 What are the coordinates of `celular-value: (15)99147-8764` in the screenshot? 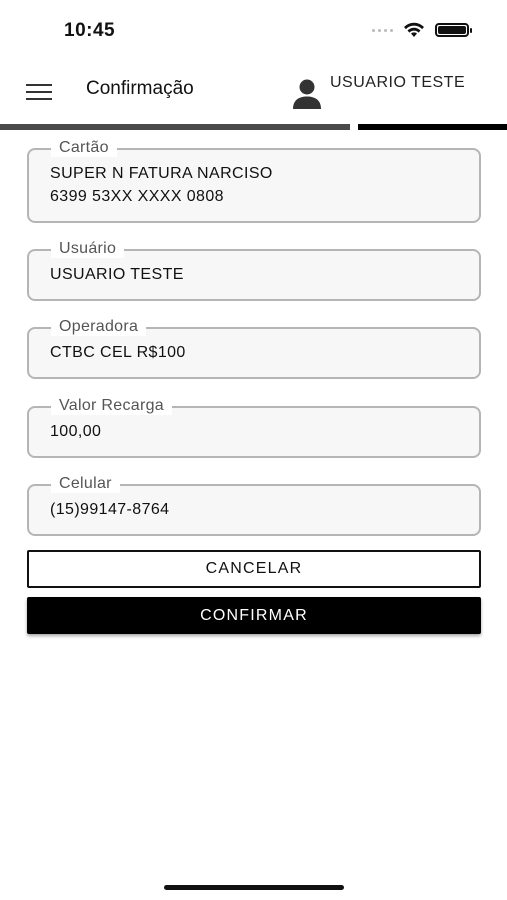 It's located at (110, 509).